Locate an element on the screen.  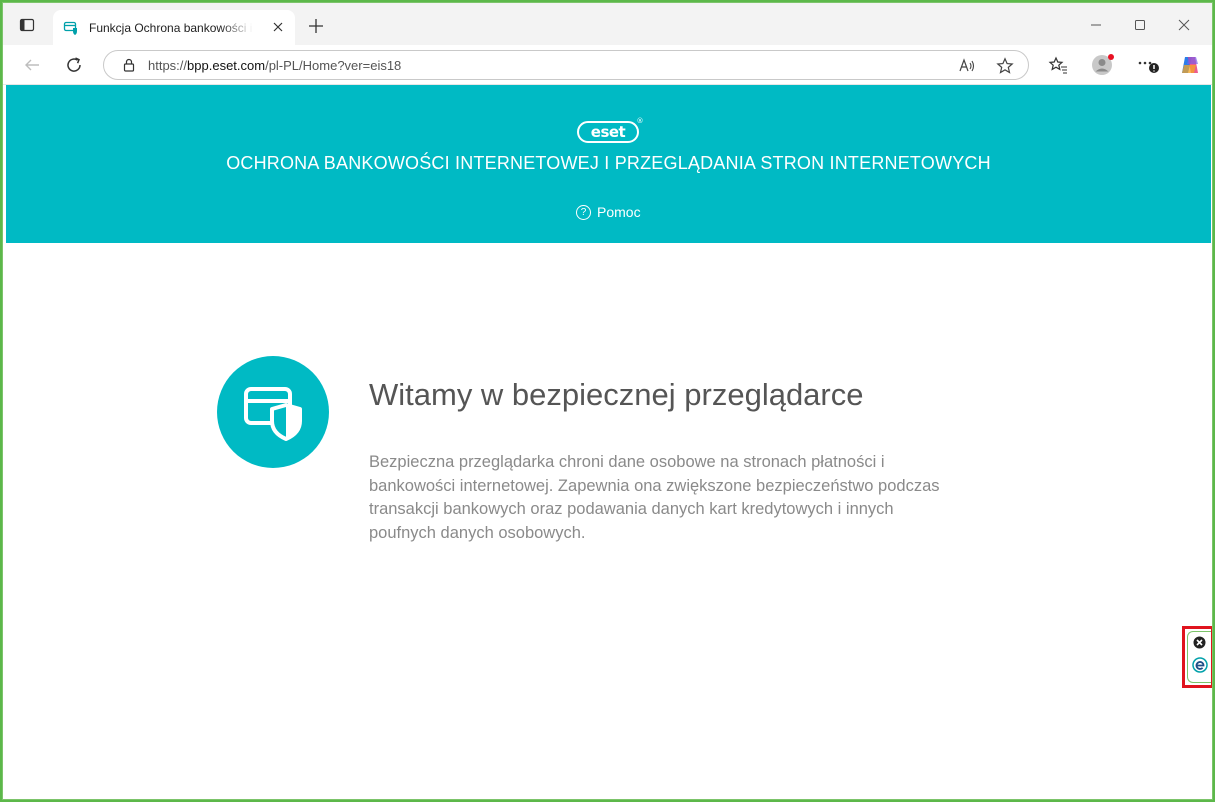
back-button is located at coordinates (32, 65).